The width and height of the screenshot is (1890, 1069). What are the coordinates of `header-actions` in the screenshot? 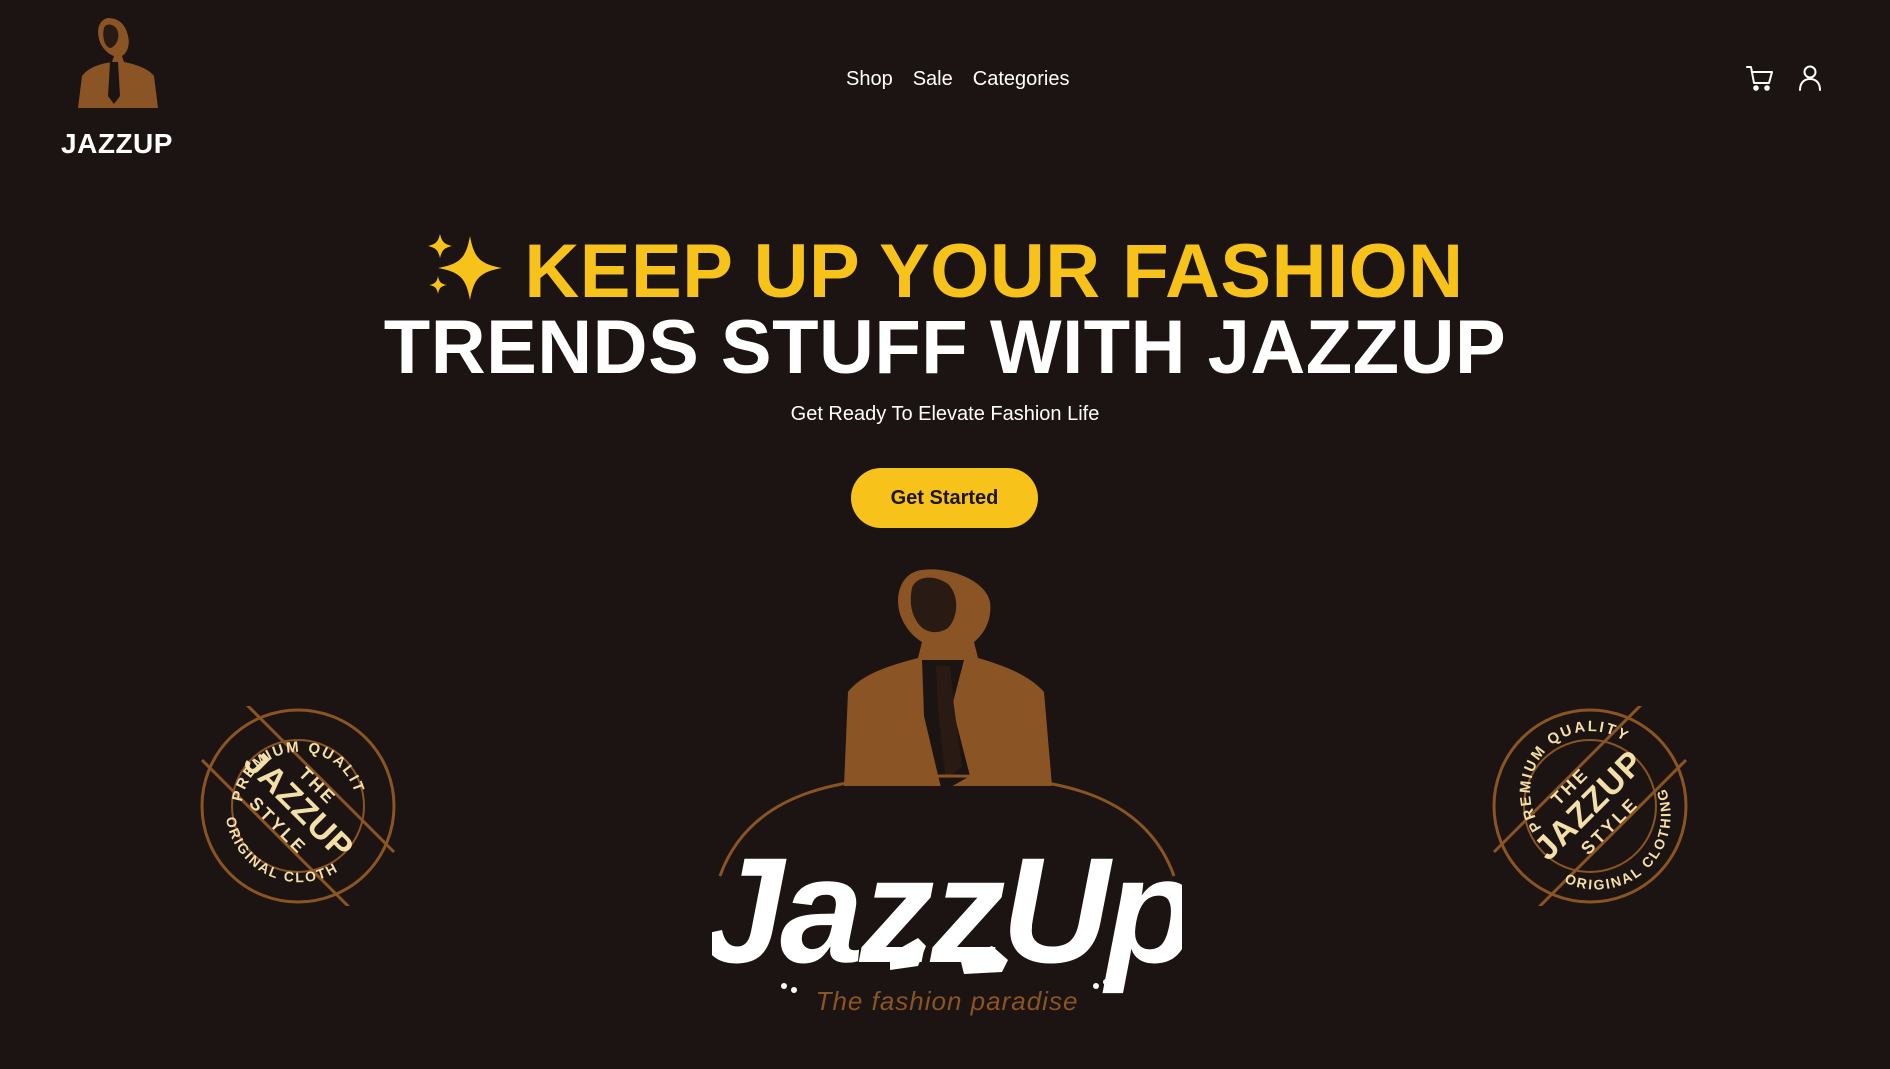 It's located at (1785, 78).